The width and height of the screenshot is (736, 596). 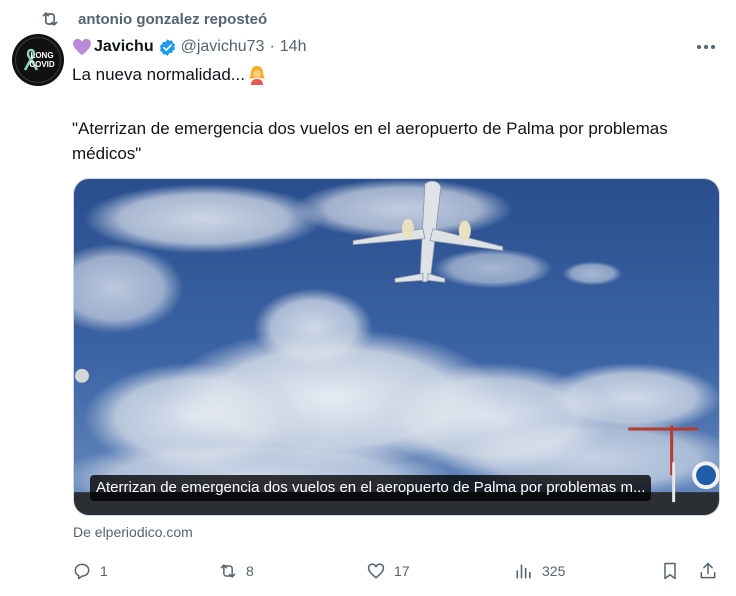 I want to click on author-name: Javichu, so click(x=124, y=47).